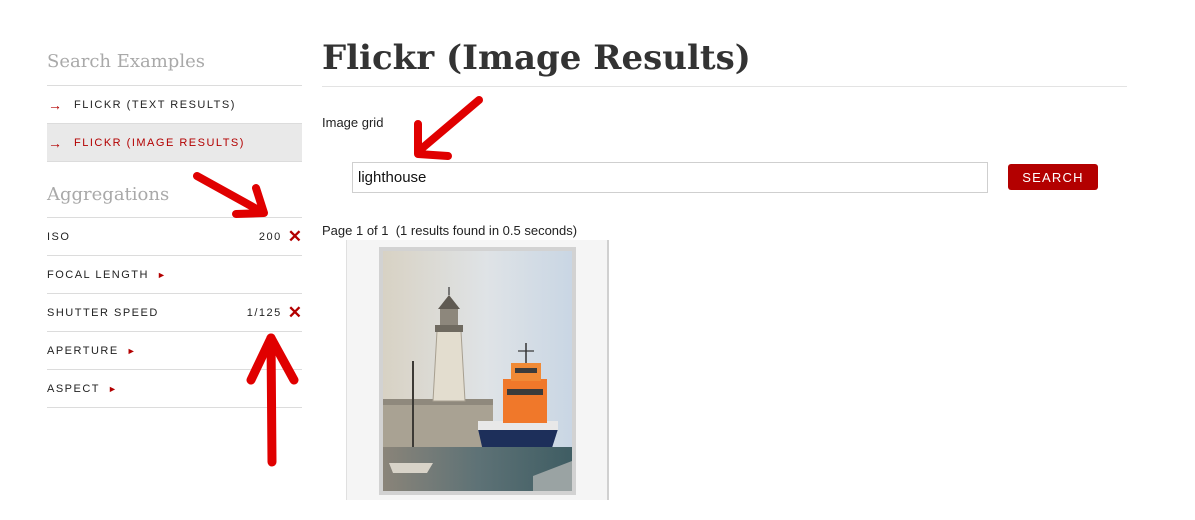 The width and height of the screenshot is (1195, 520). Describe the element at coordinates (174, 237) in the screenshot. I see `aggregation-iso: ISO 200 ✕` at that location.